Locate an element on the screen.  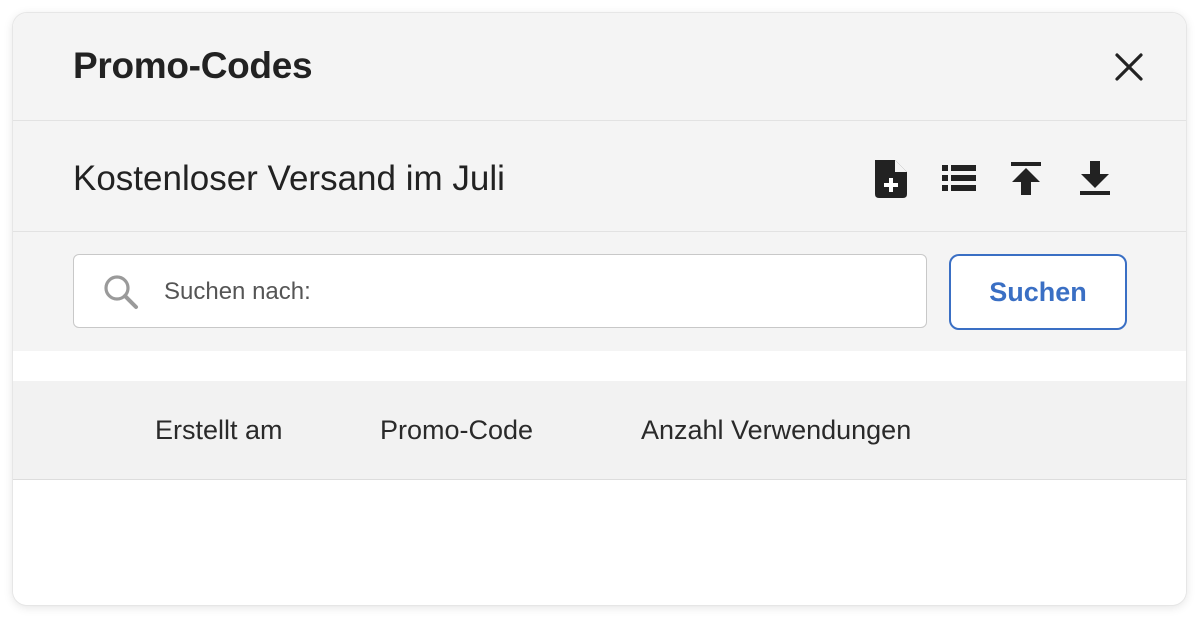
spacer is located at coordinates (599, 366).